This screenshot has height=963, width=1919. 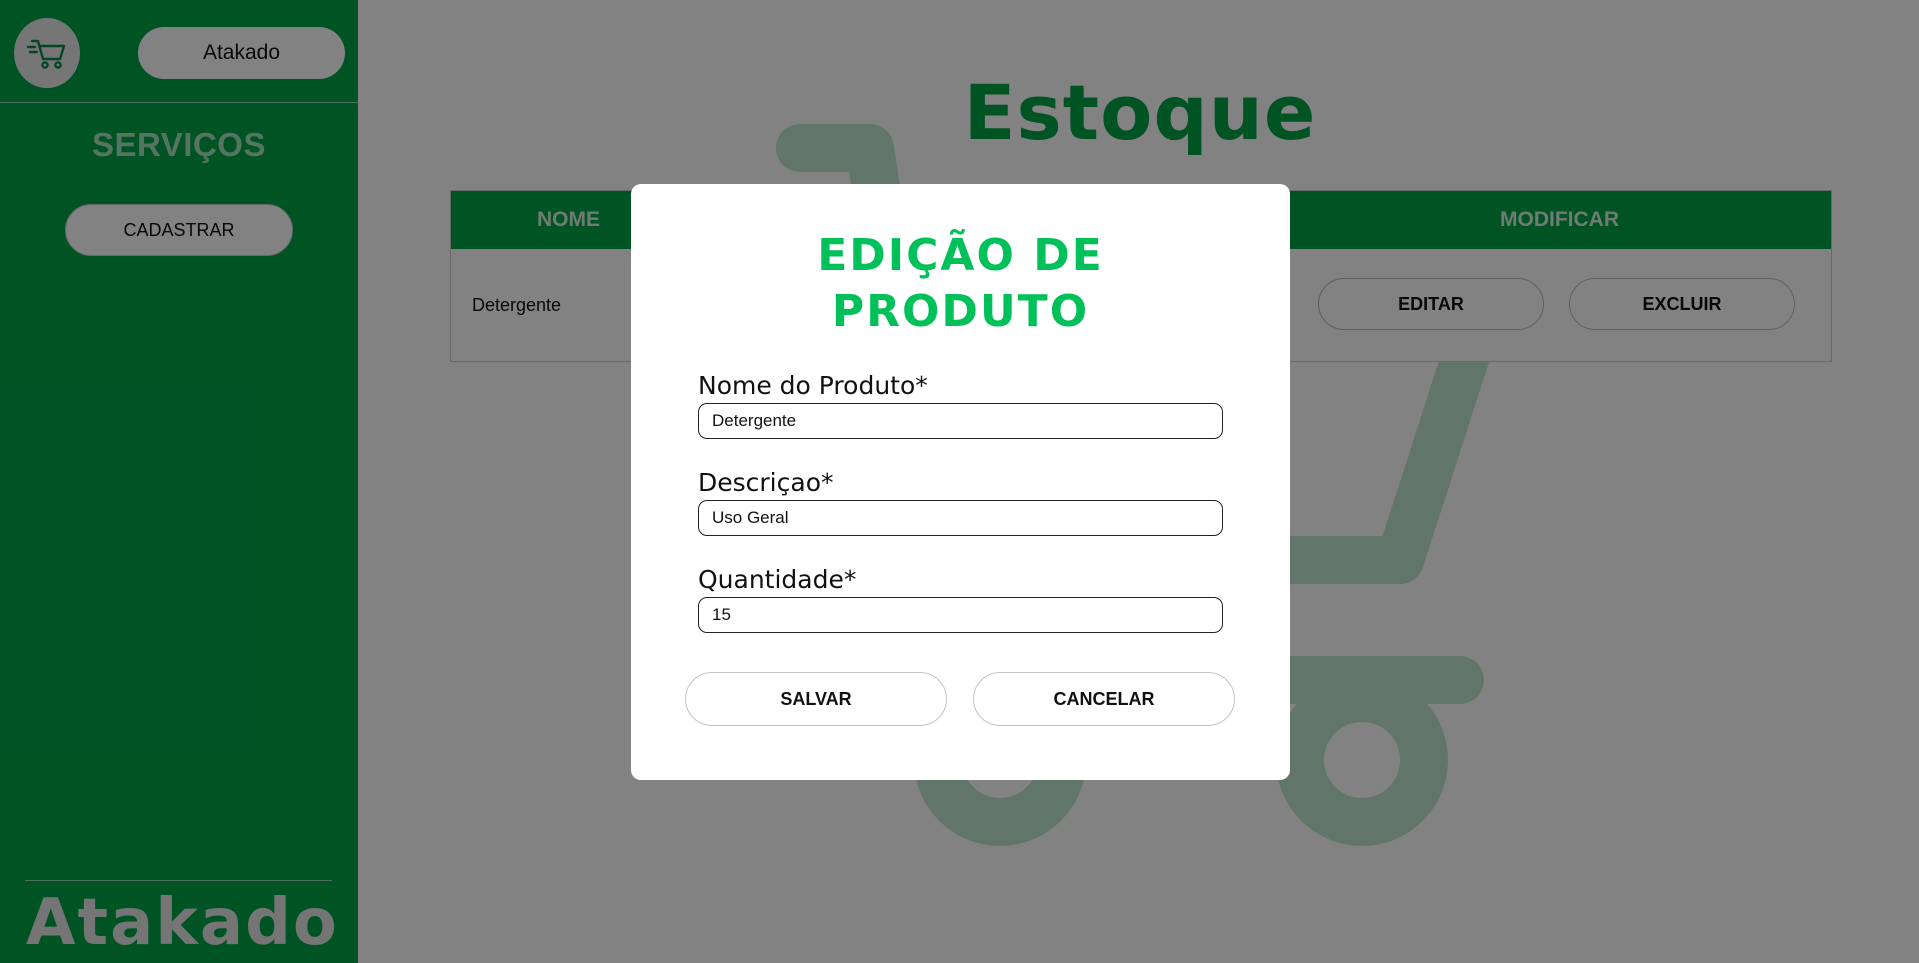 What do you see at coordinates (960, 255) in the screenshot?
I see `modal-title-line-1: EDIÇÃO DE` at bounding box center [960, 255].